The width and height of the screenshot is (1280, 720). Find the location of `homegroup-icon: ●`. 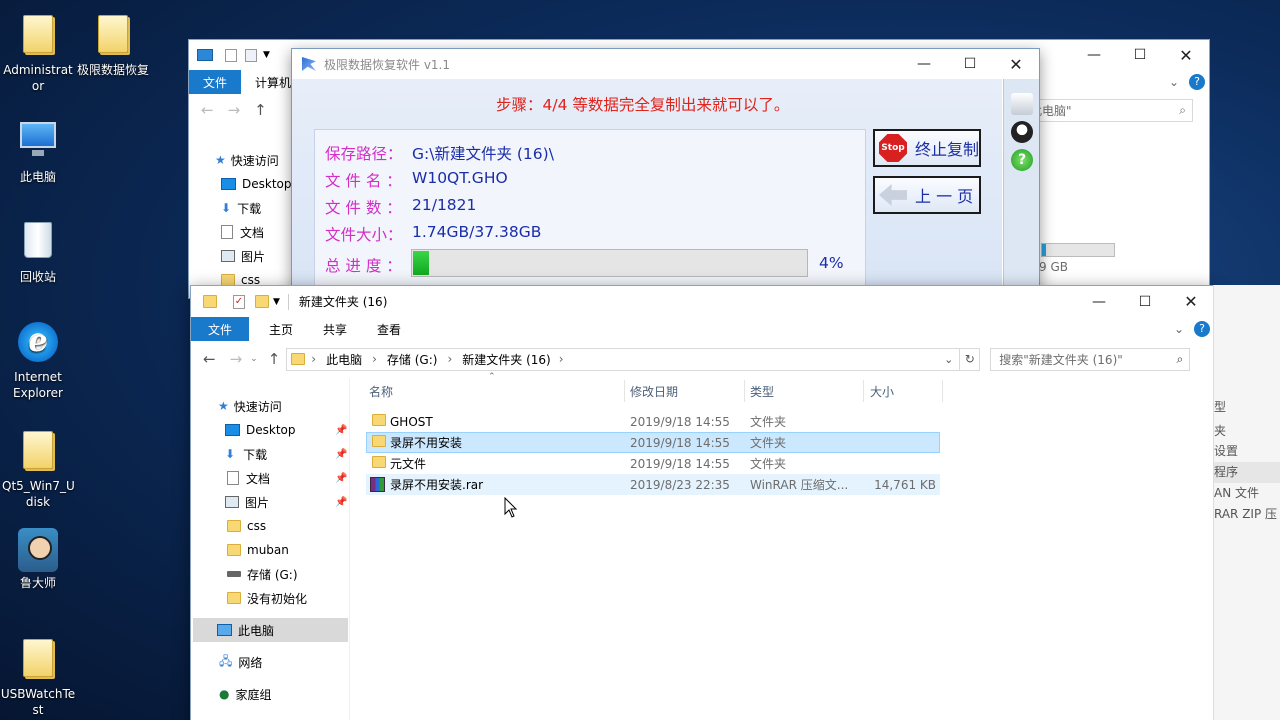

homegroup-icon: ● is located at coordinates (224, 694).